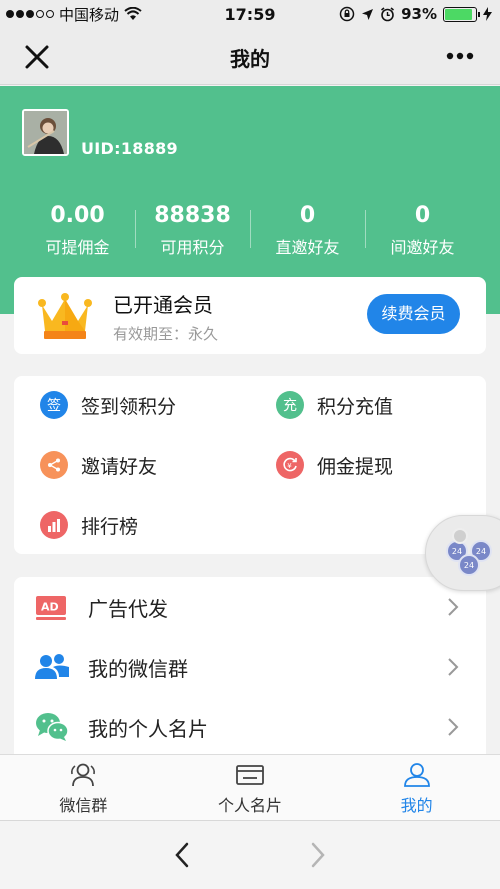 Image resolution: width=500 pixels, height=889 pixels. What do you see at coordinates (307, 247) in the screenshot?
I see `stat-label: 直邀好友` at bounding box center [307, 247].